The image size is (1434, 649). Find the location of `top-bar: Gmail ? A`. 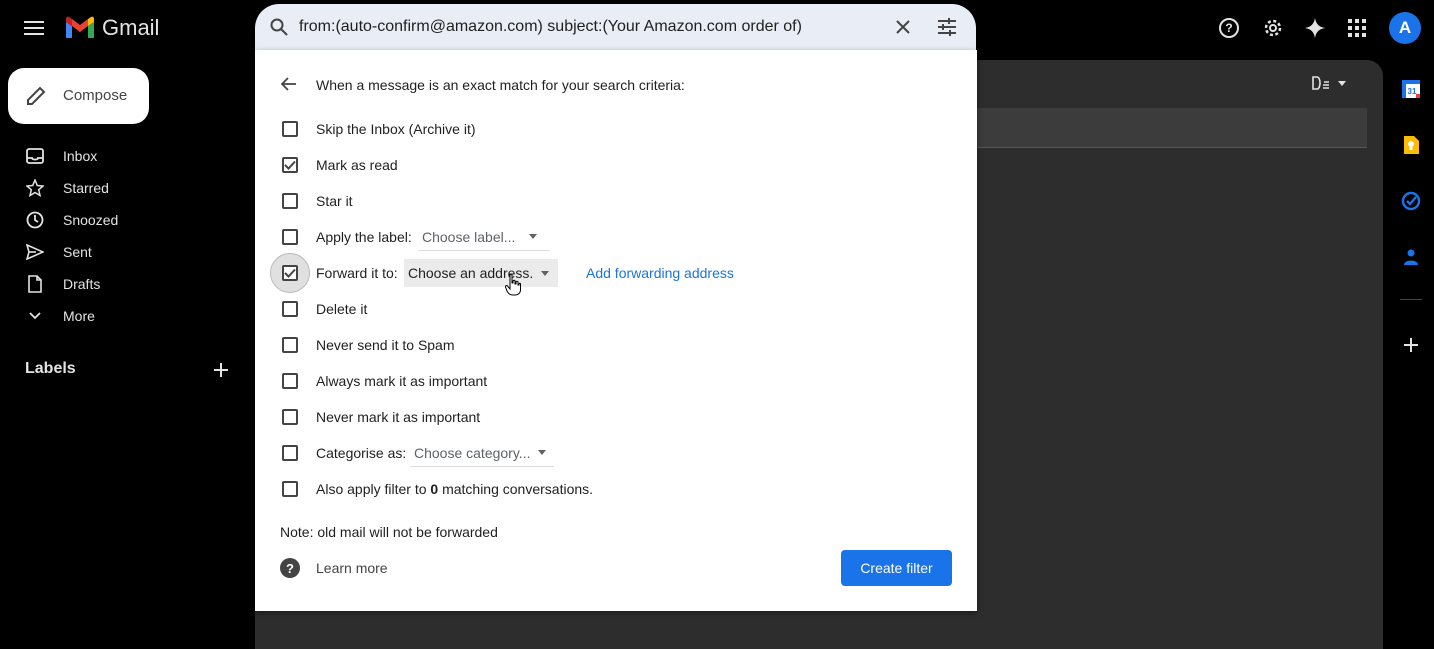

top-bar: Gmail ? A is located at coordinates (717, 28).